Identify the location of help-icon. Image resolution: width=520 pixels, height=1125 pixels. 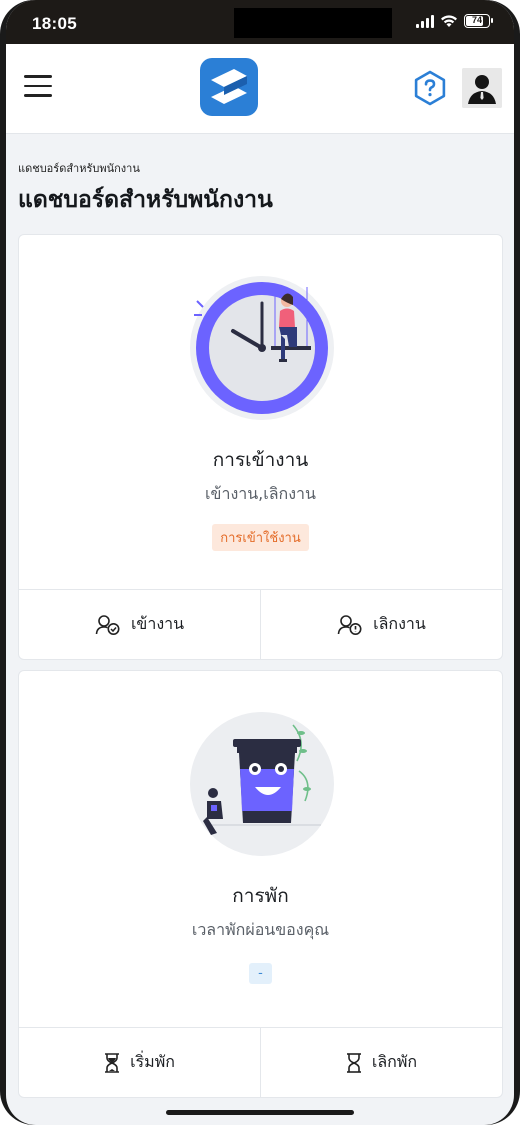
(430, 88).